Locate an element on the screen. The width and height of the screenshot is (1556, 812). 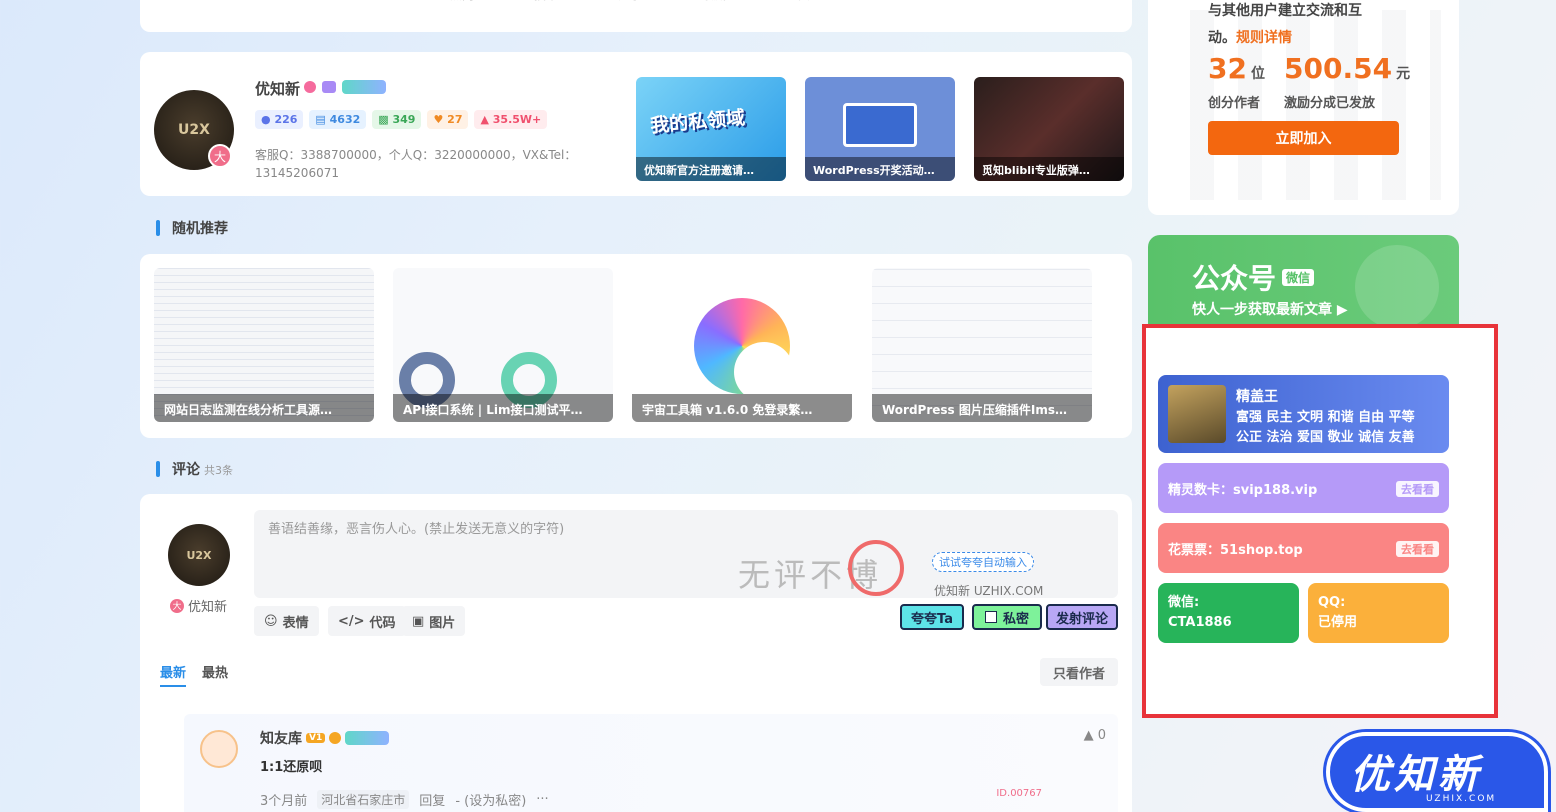
rule-link: 规则详情 is located at coordinates (1264, 38).